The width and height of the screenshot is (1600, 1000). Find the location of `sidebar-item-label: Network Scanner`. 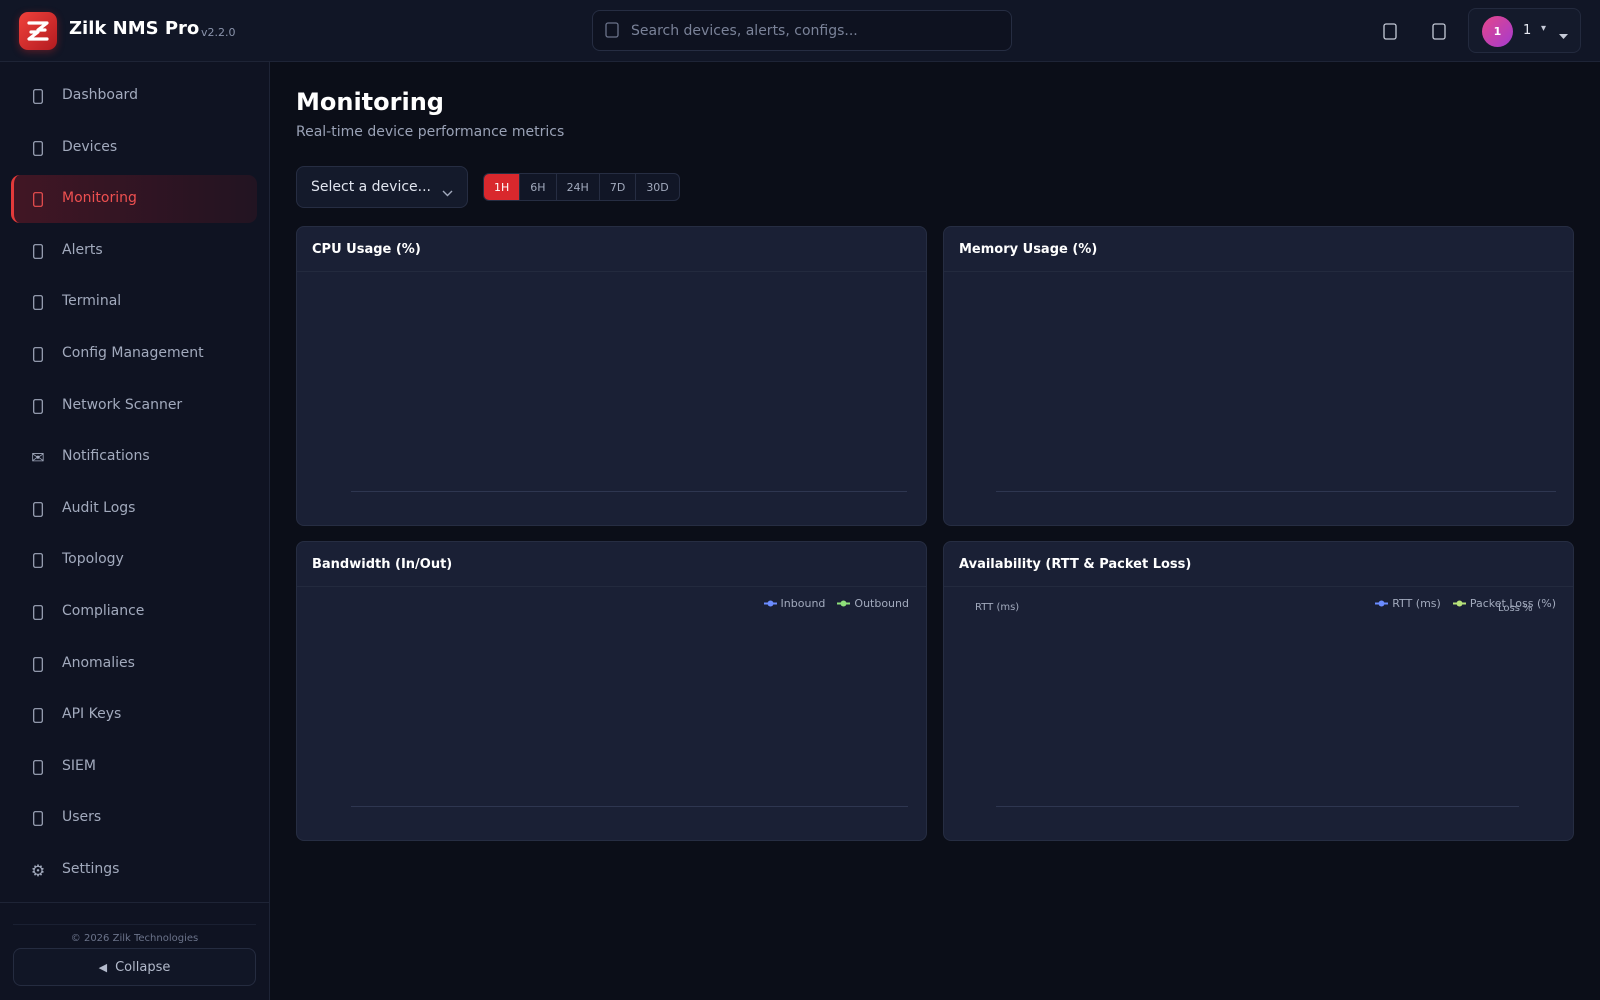

sidebar-item-label: Network Scanner is located at coordinates (122, 405).